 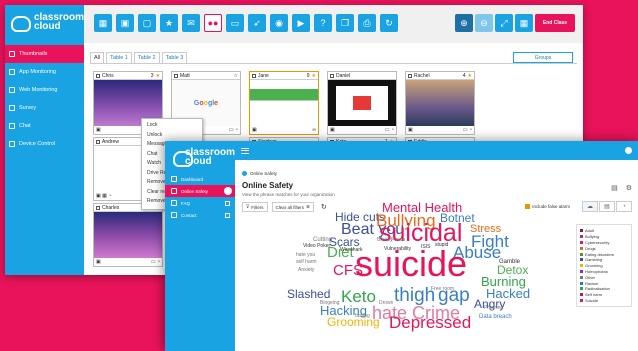 What do you see at coordinates (362, 103) in the screenshot?
I see `student-thumbnail: Daniel ▣ ▭ ◔` at bounding box center [362, 103].